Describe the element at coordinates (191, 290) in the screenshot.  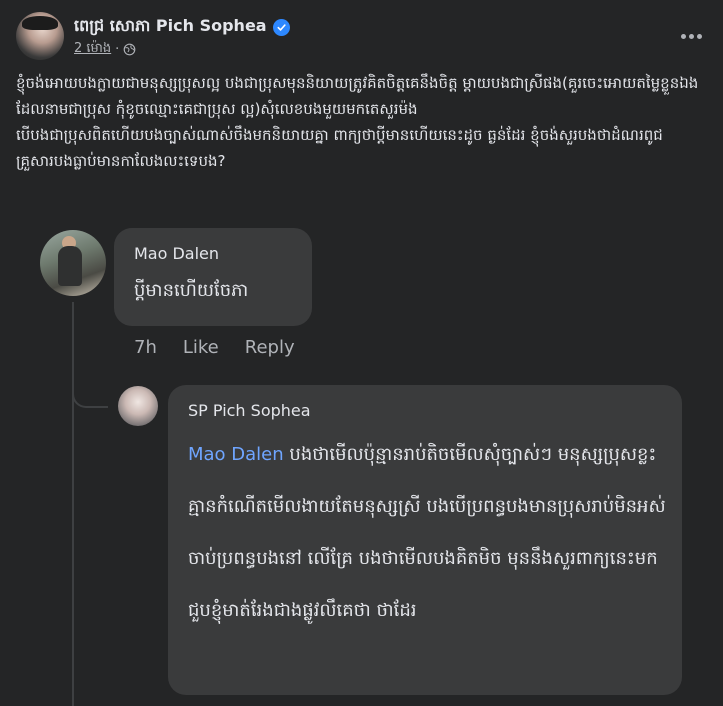
I see `comment-text: ប្តីមានហើយចែភា` at that location.